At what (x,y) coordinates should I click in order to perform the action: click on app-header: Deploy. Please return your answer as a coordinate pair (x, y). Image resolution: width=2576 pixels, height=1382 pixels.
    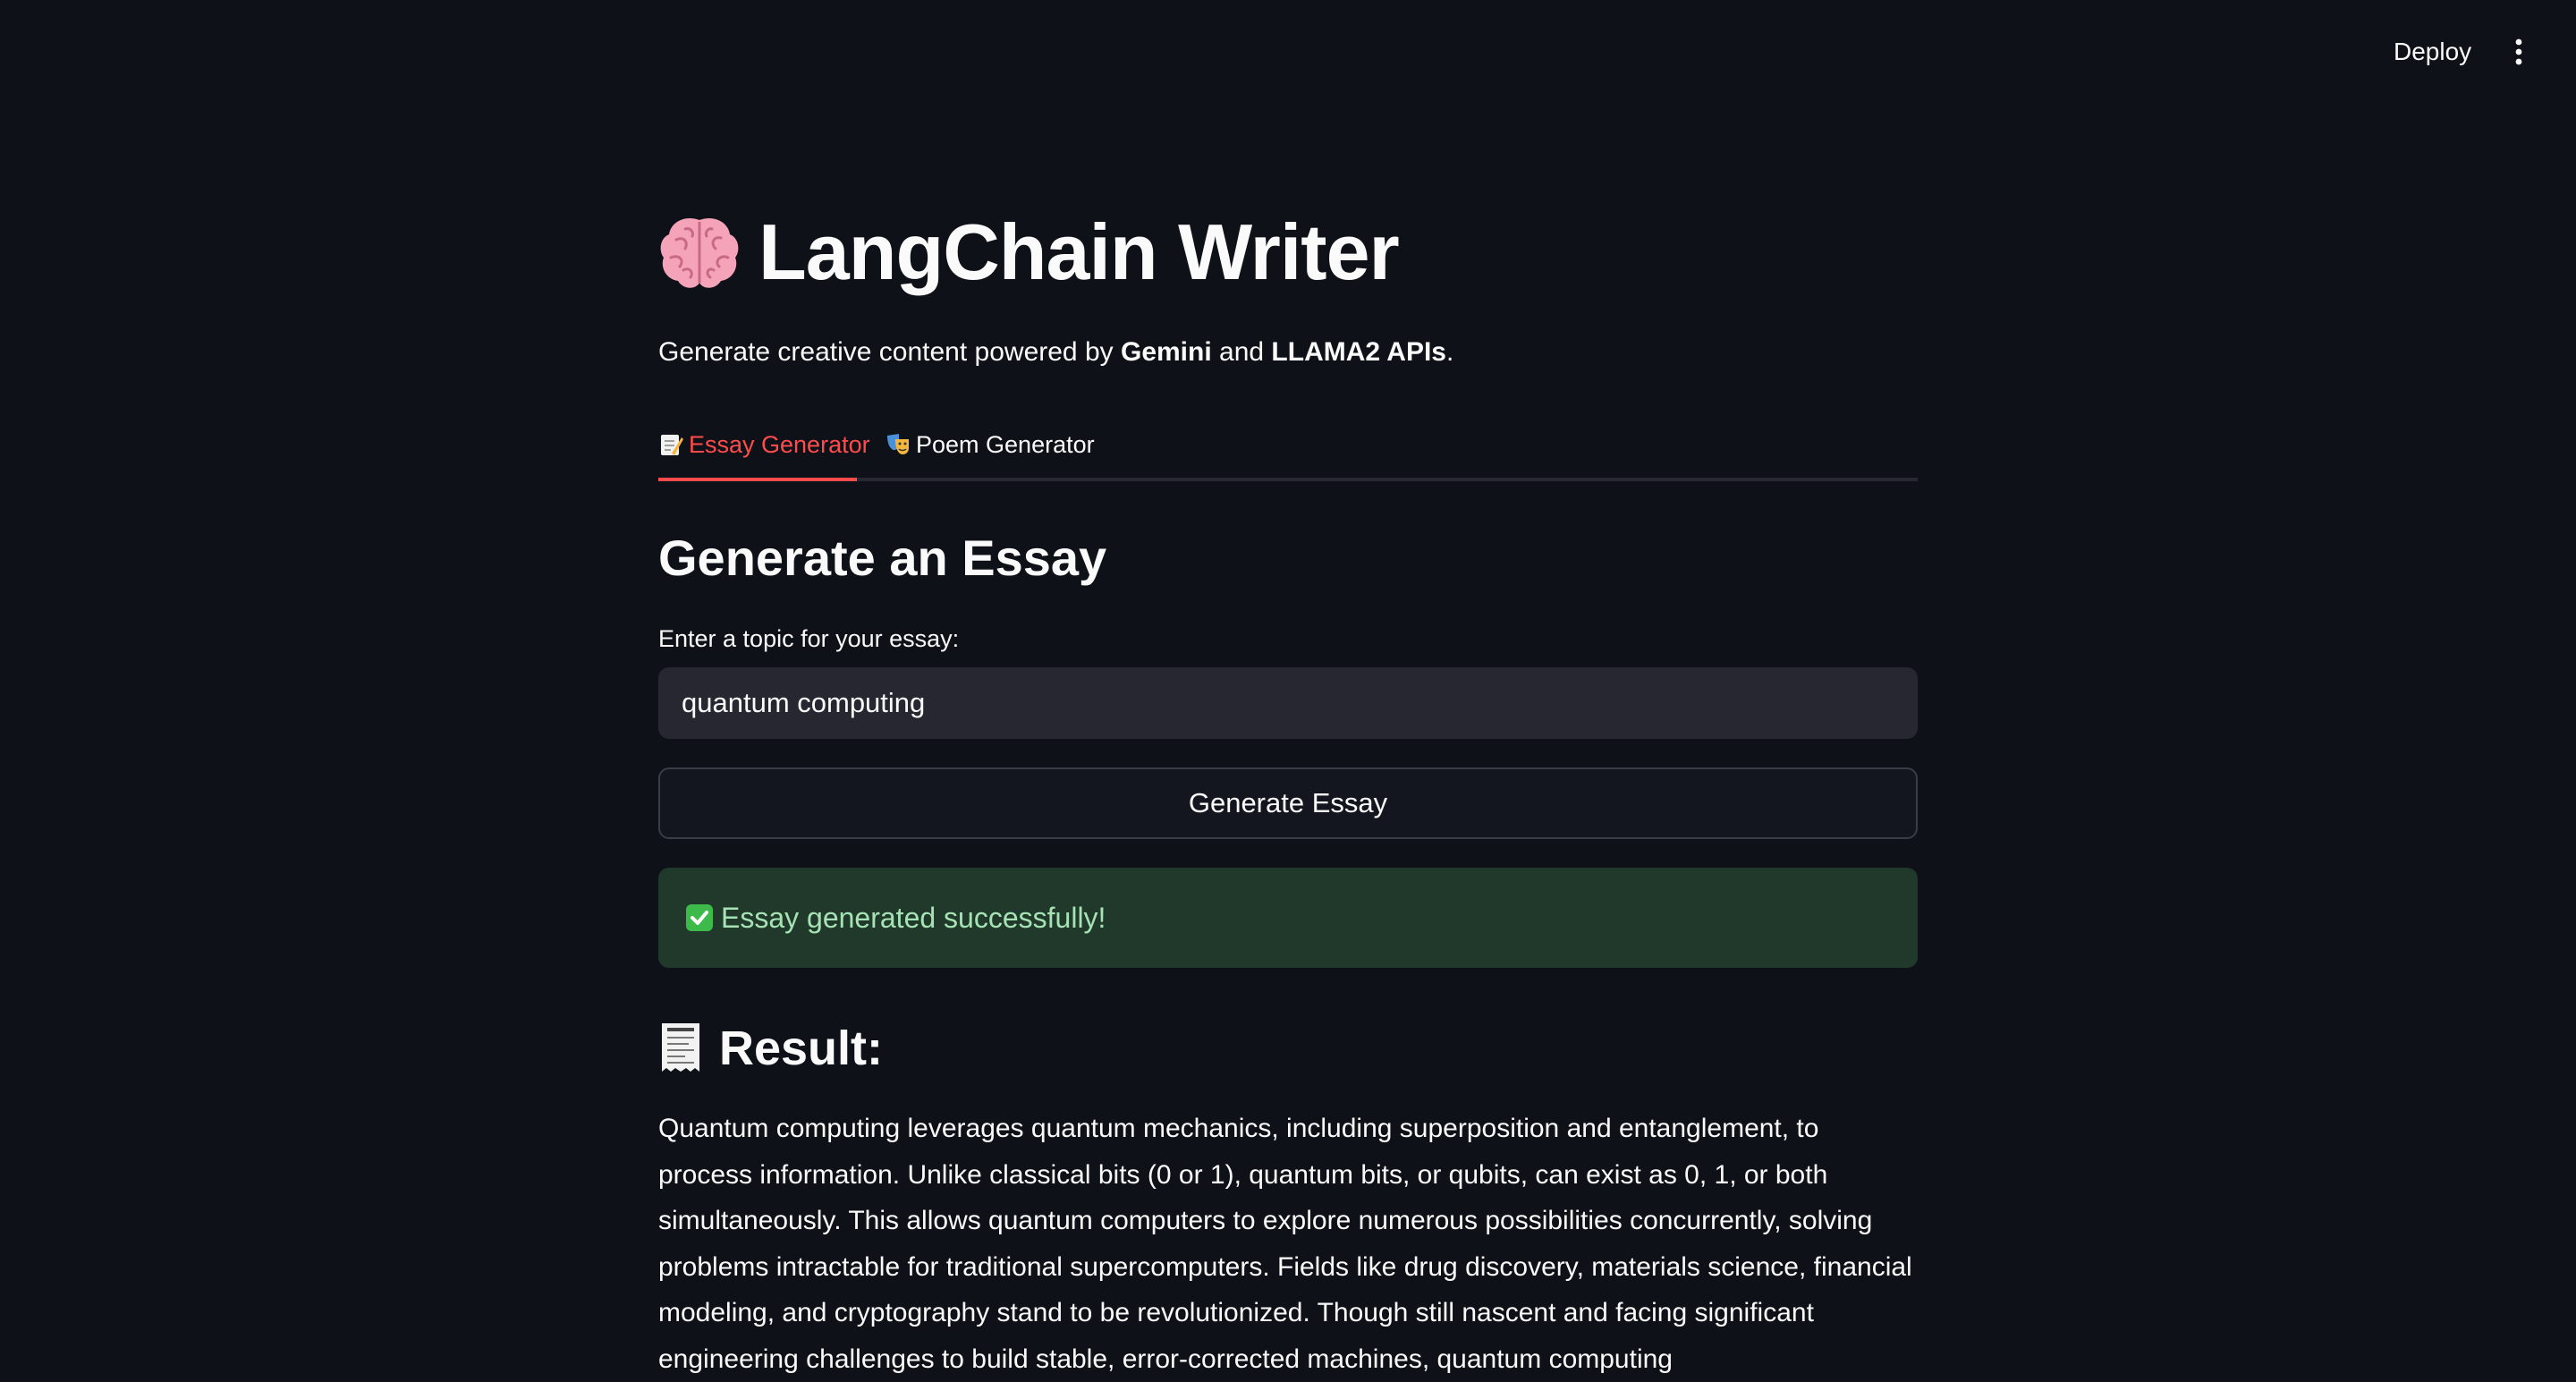
    Looking at the image, I should click on (1288, 52).